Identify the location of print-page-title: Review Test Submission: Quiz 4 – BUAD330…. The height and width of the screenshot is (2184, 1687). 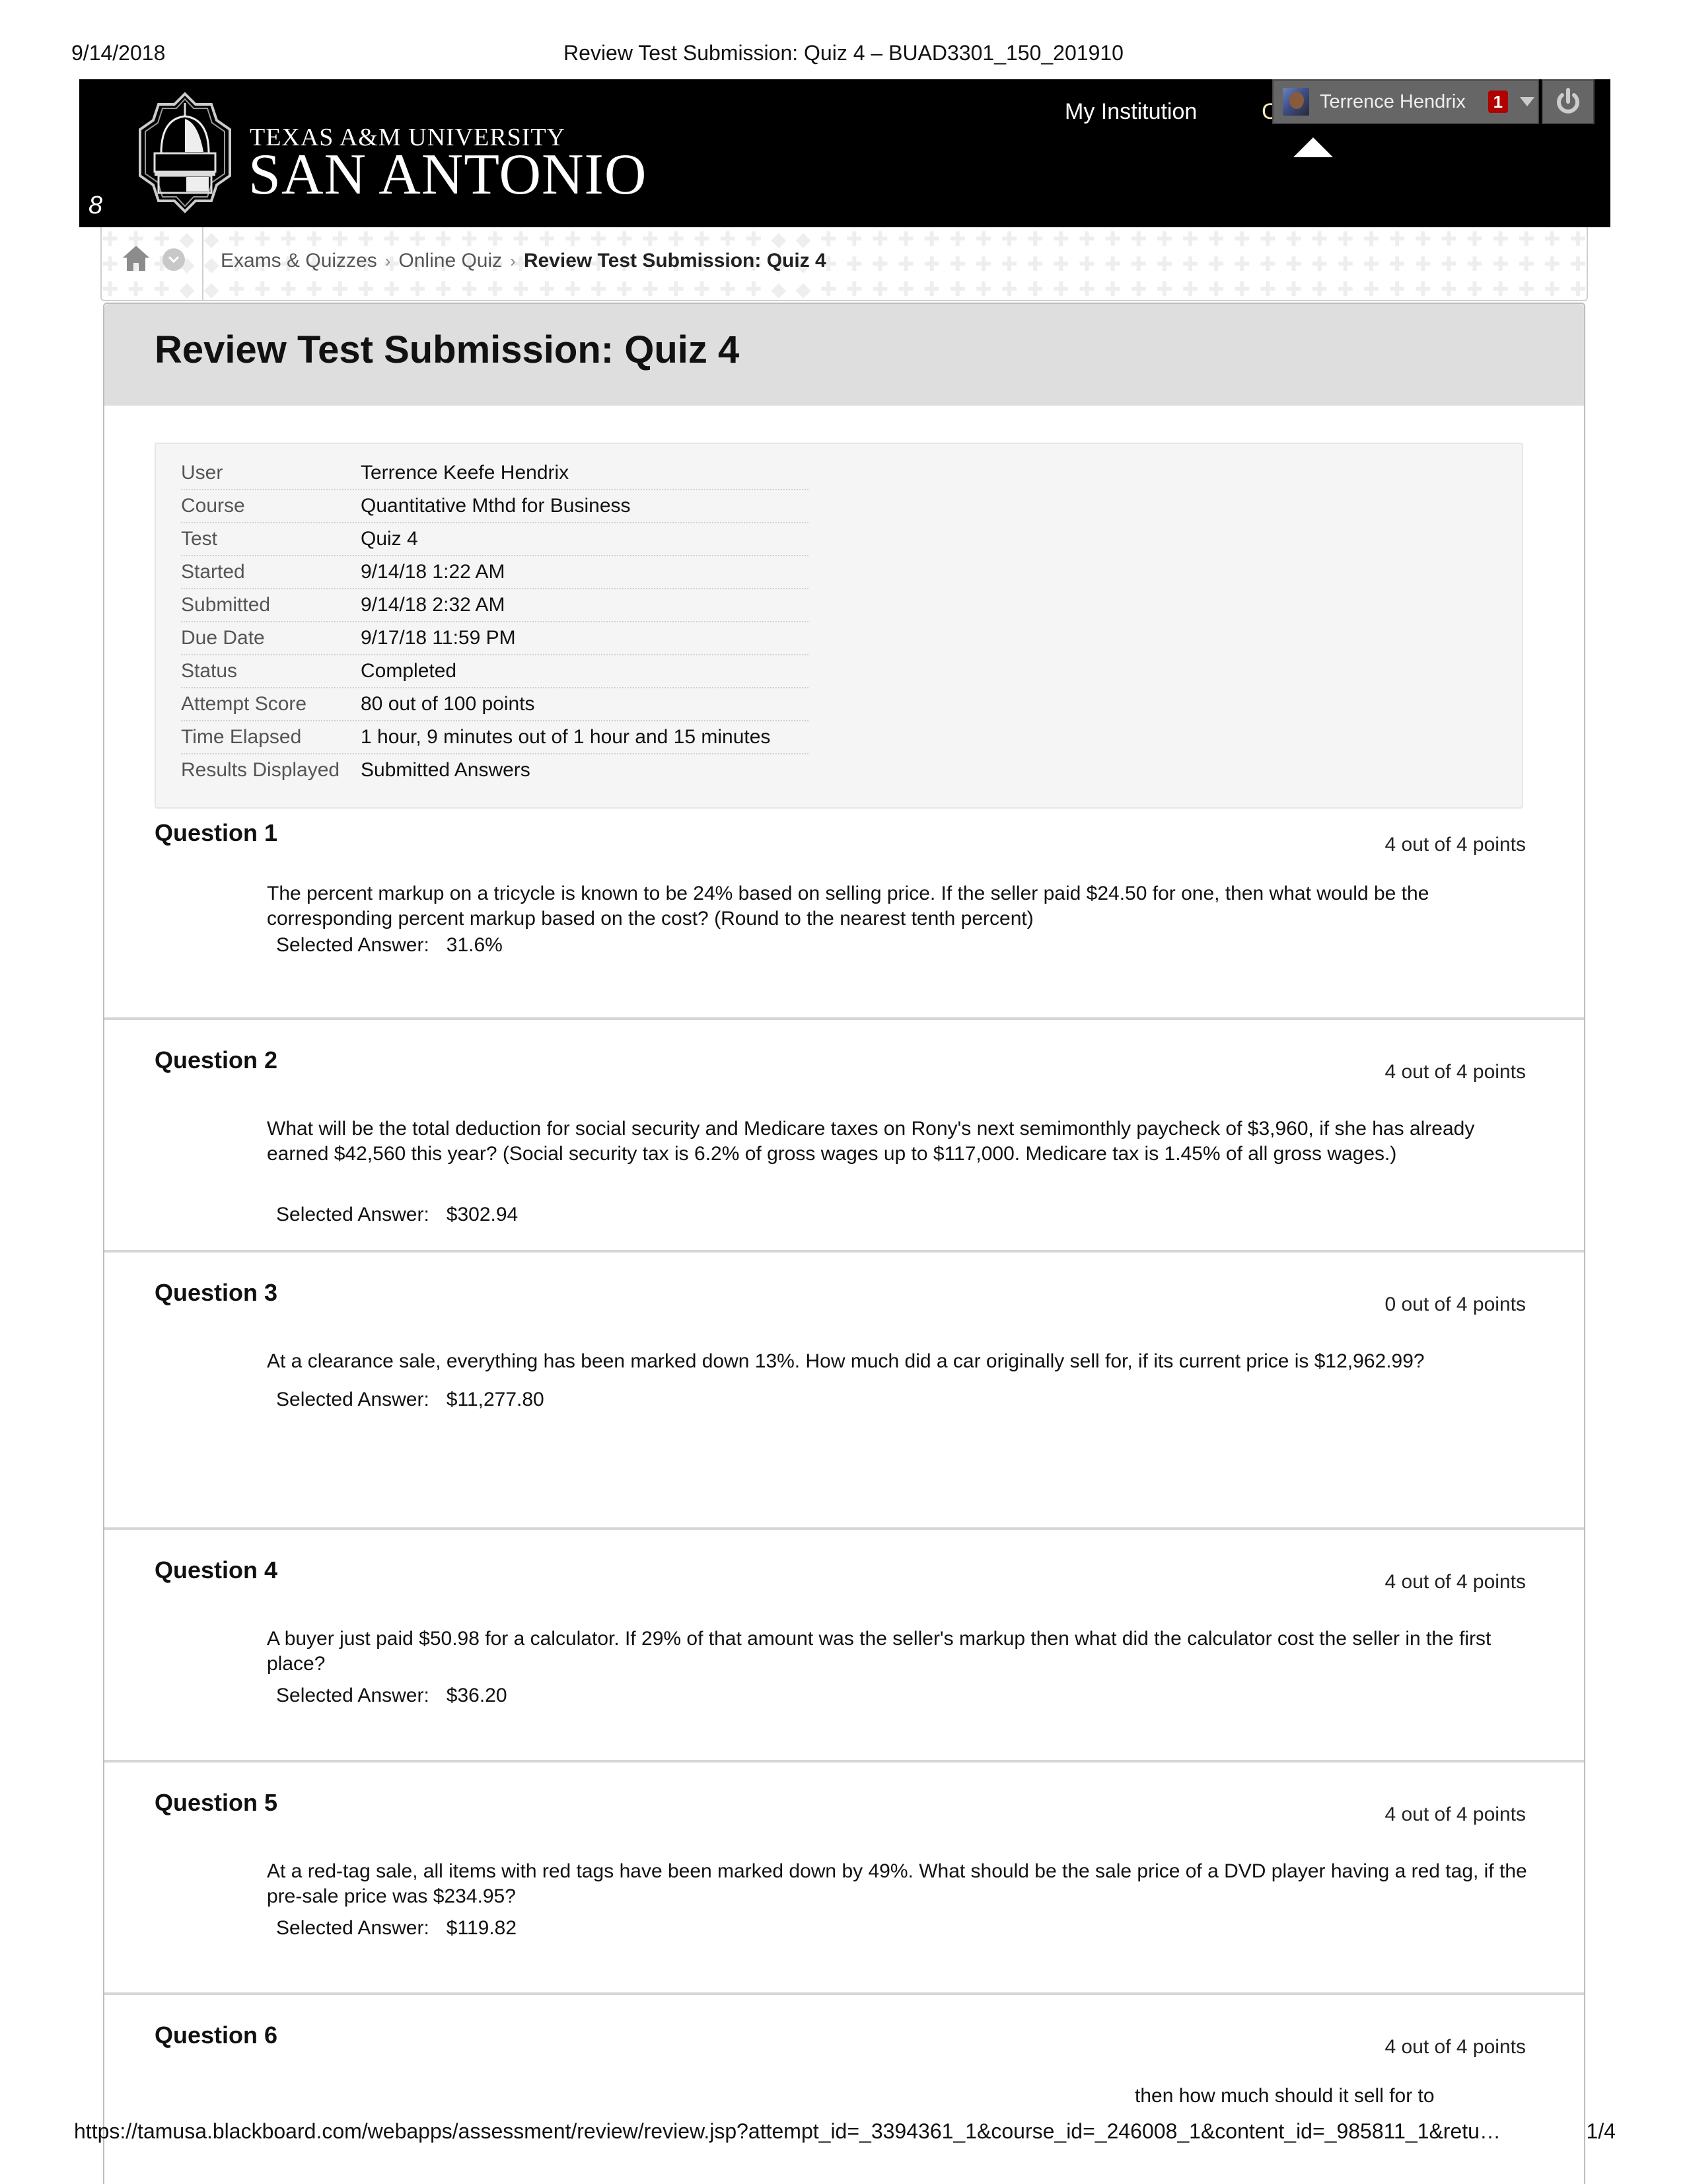
(843, 53).